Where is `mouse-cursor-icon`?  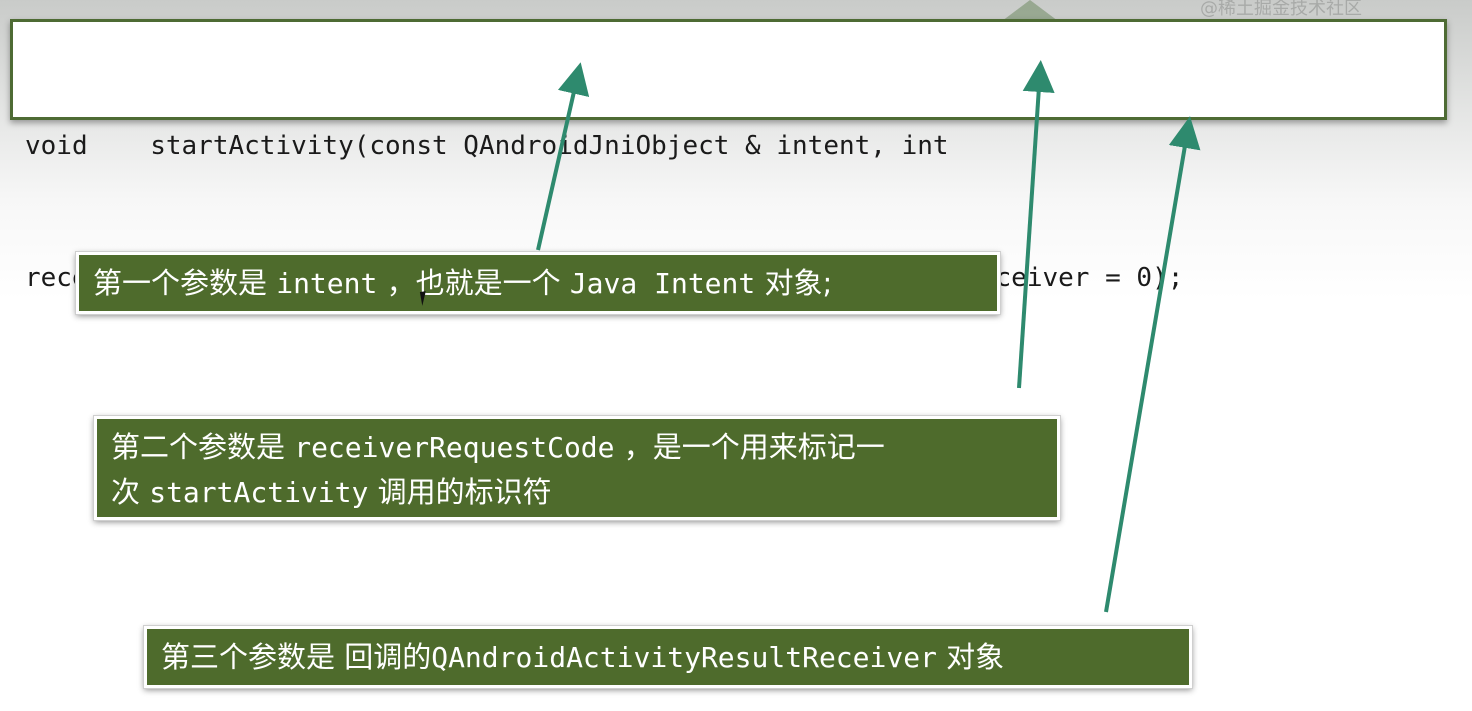 mouse-cursor-icon is located at coordinates (427, 298).